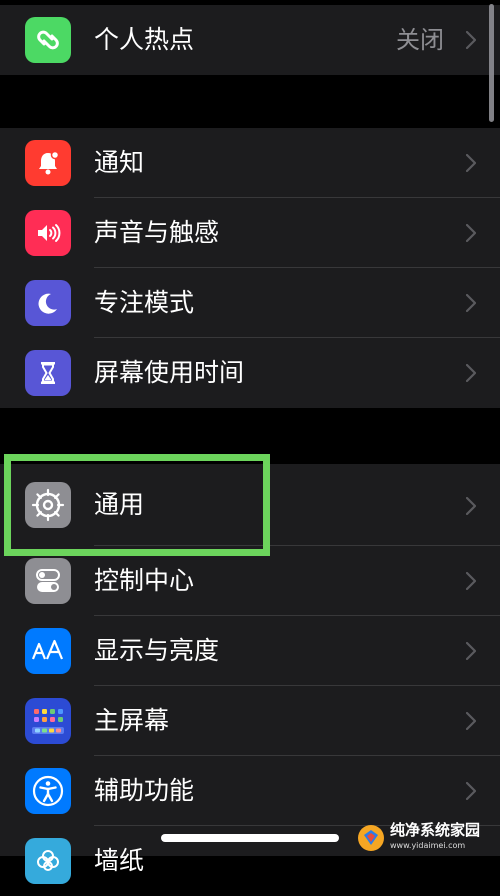  Describe the element at coordinates (250, 373) in the screenshot. I see `settings-row-screen-time: 屏幕使用时间` at that location.